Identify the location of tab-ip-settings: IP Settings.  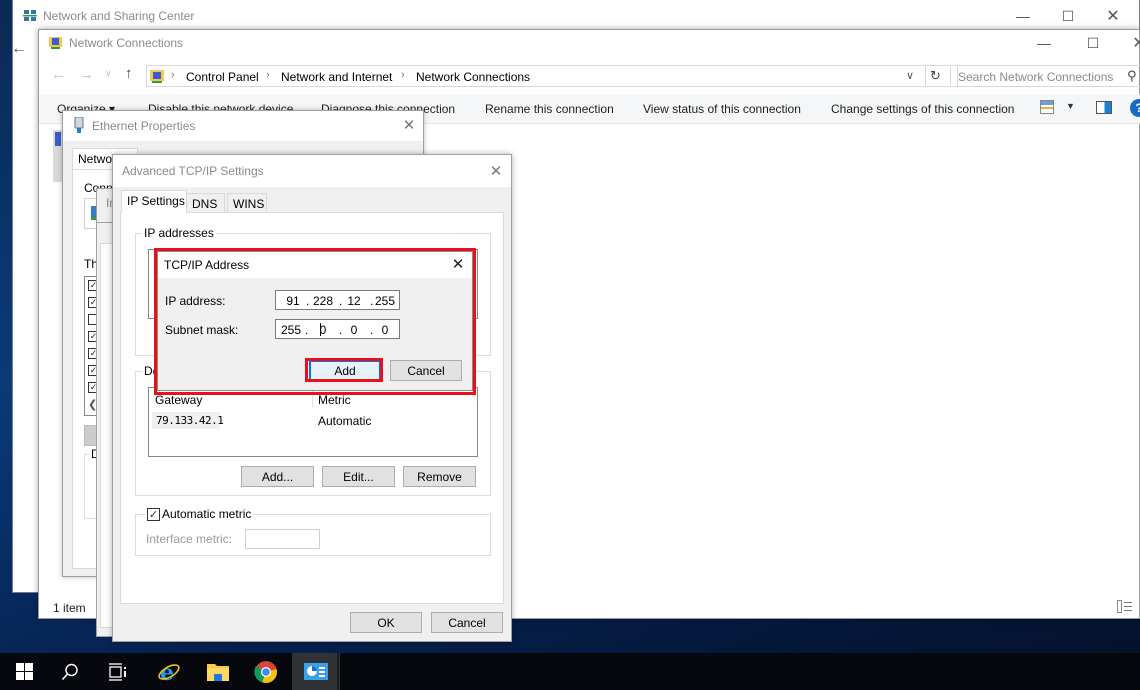
(154, 201).